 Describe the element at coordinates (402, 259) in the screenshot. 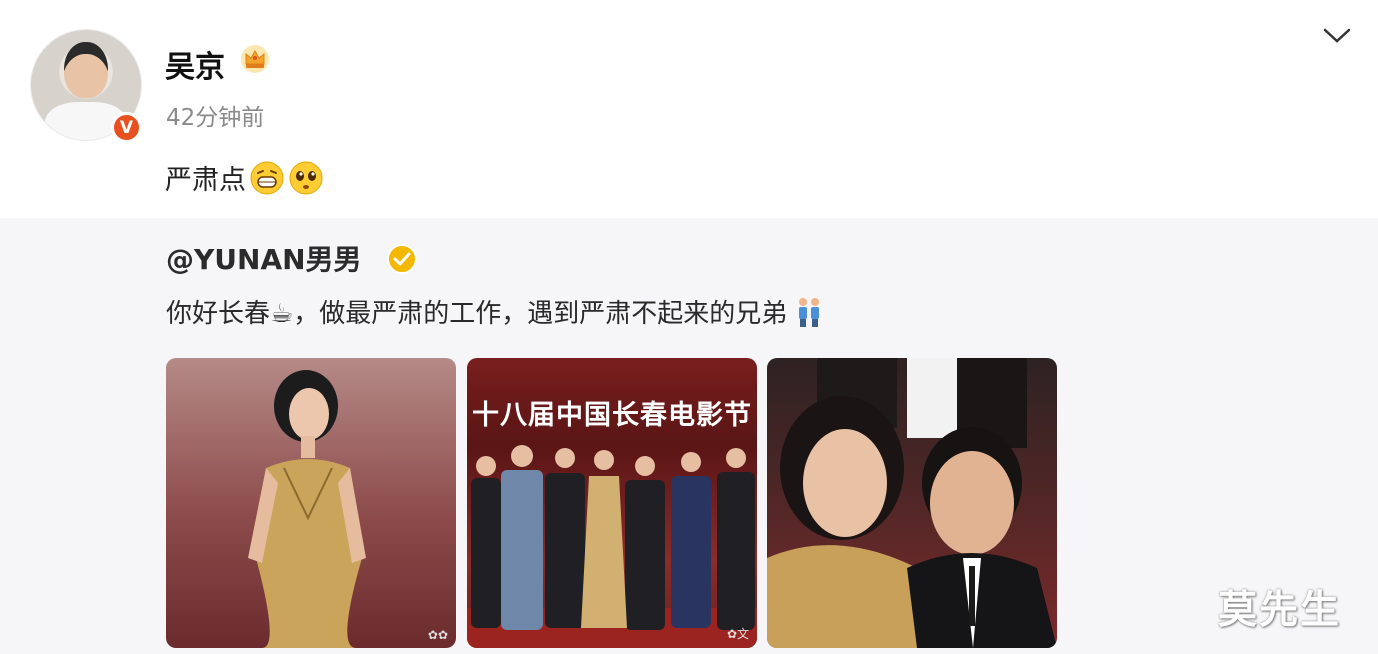

I see `verified-yellow-icon` at that location.